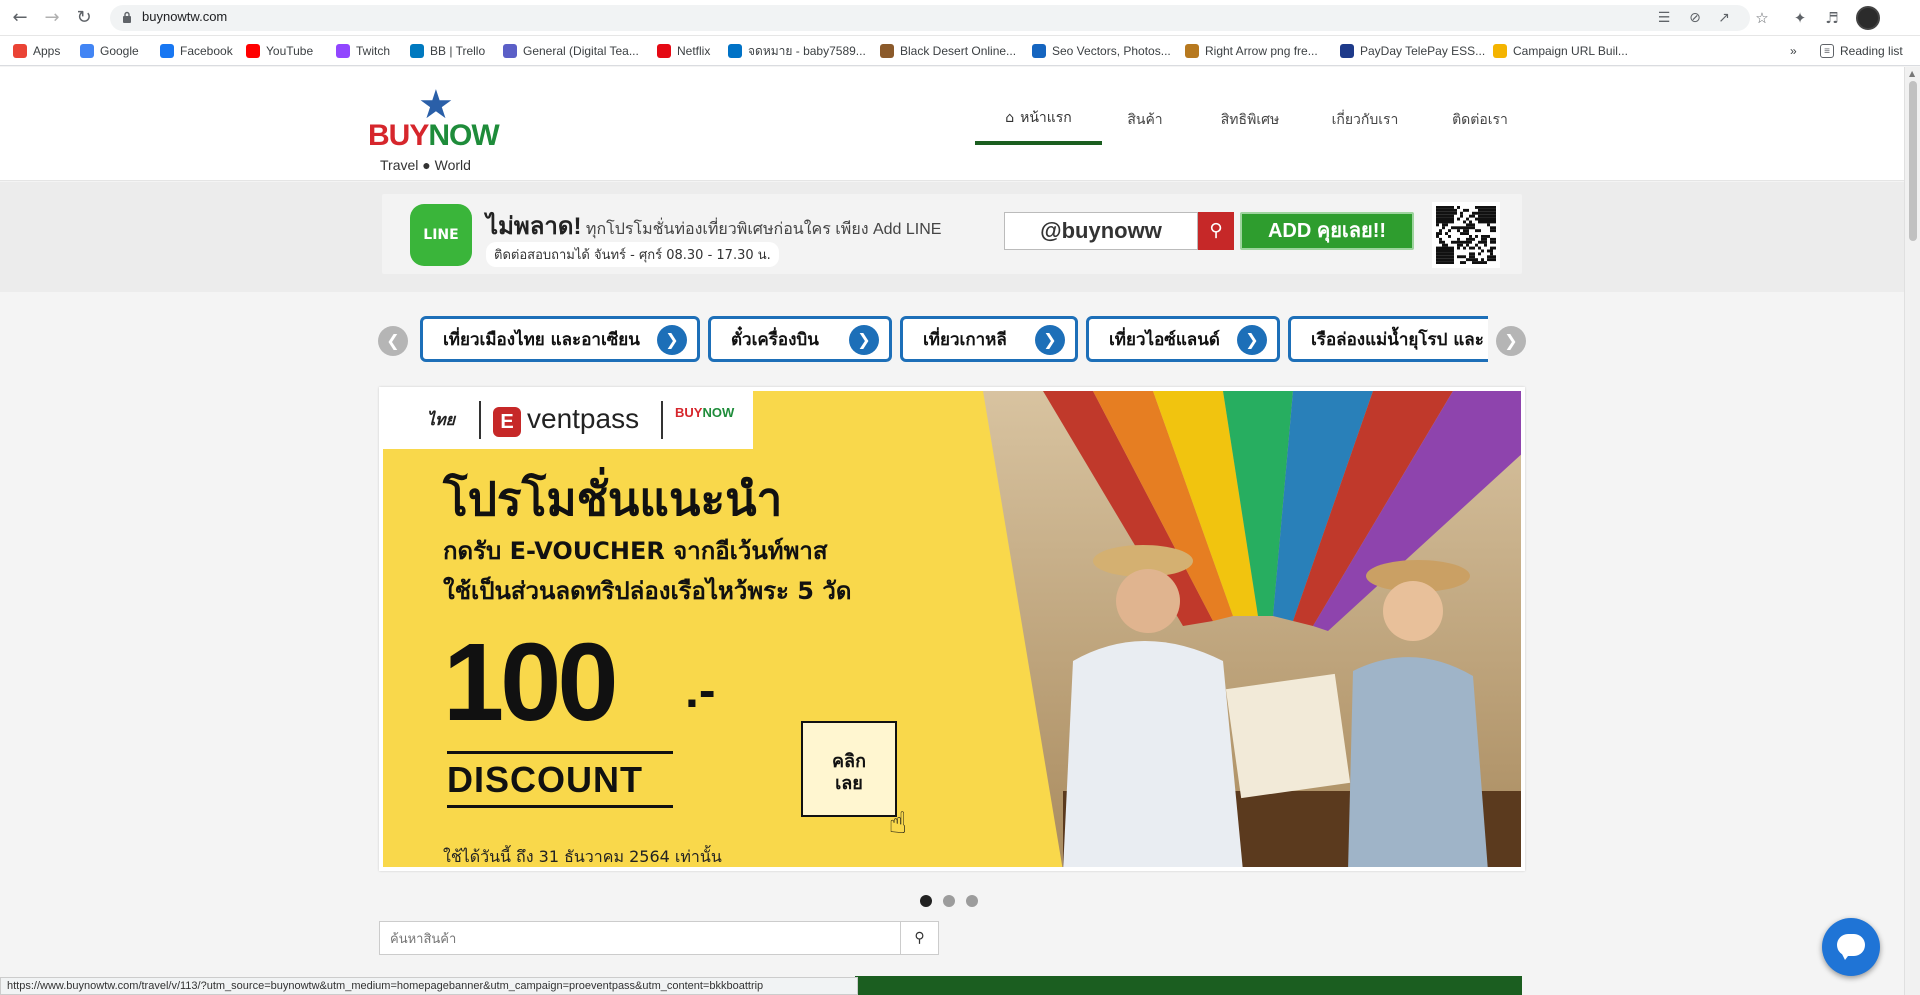  Describe the element at coordinates (184, 16) in the screenshot. I see `url-text: buynowtw.com` at that location.